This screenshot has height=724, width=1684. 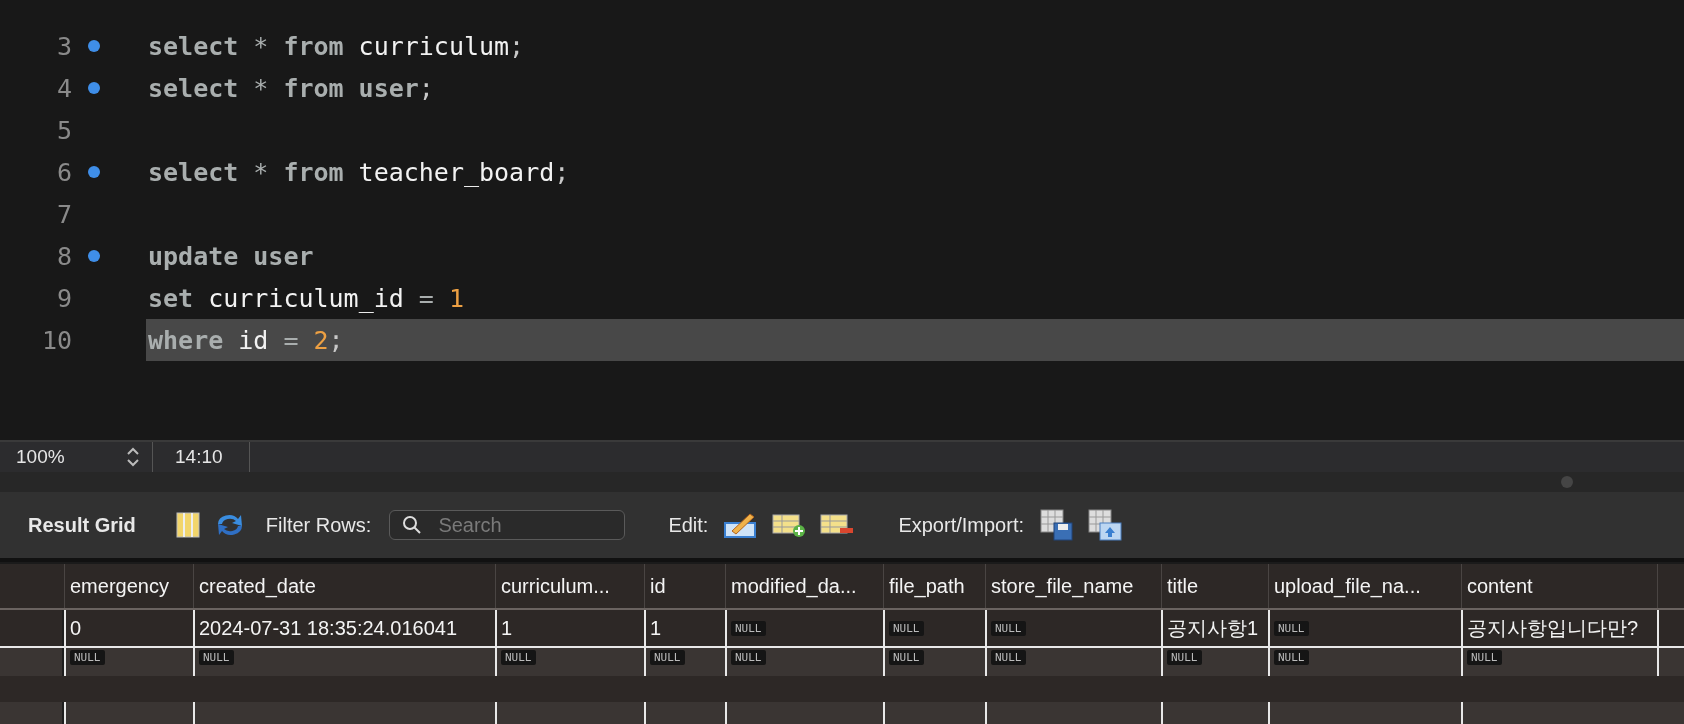 What do you see at coordinates (1567, 482) in the screenshot?
I see `splitter-handle` at bounding box center [1567, 482].